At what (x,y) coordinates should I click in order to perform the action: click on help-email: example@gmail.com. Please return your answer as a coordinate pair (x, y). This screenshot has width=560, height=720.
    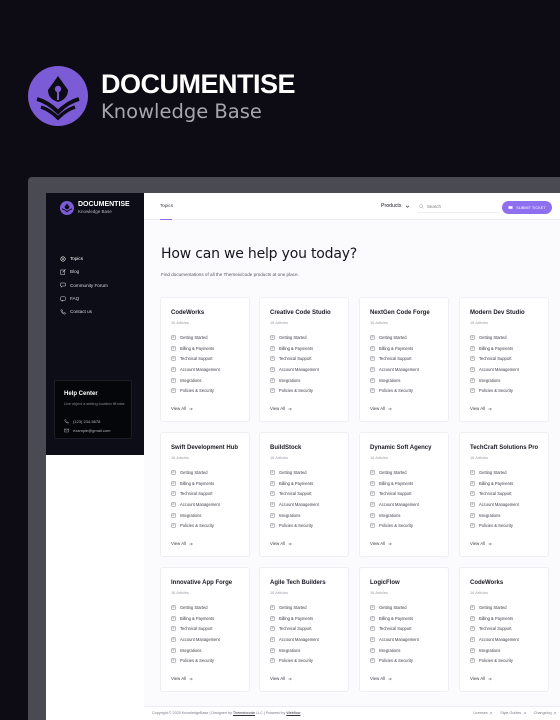
    Looking at the image, I should click on (87, 430).